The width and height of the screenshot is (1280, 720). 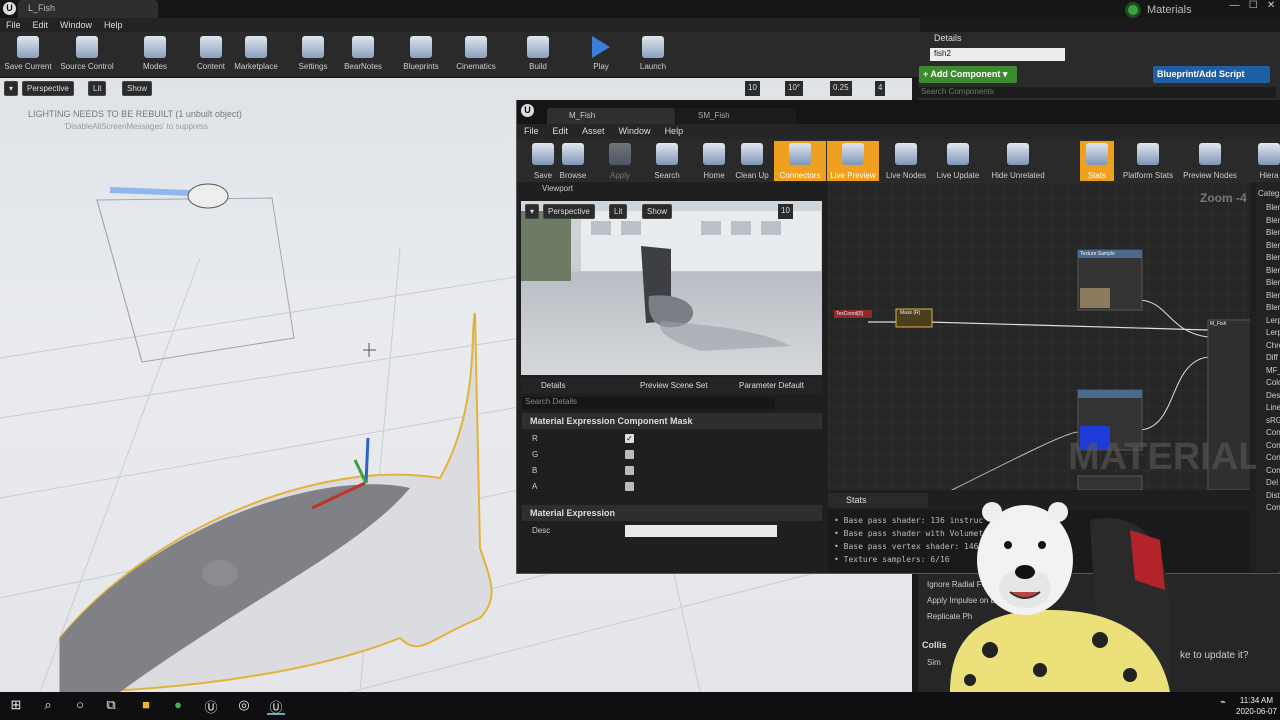 What do you see at coordinates (982, 40) in the screenshot?
I see `details-tab: Details` at bounding box center [982, 40].